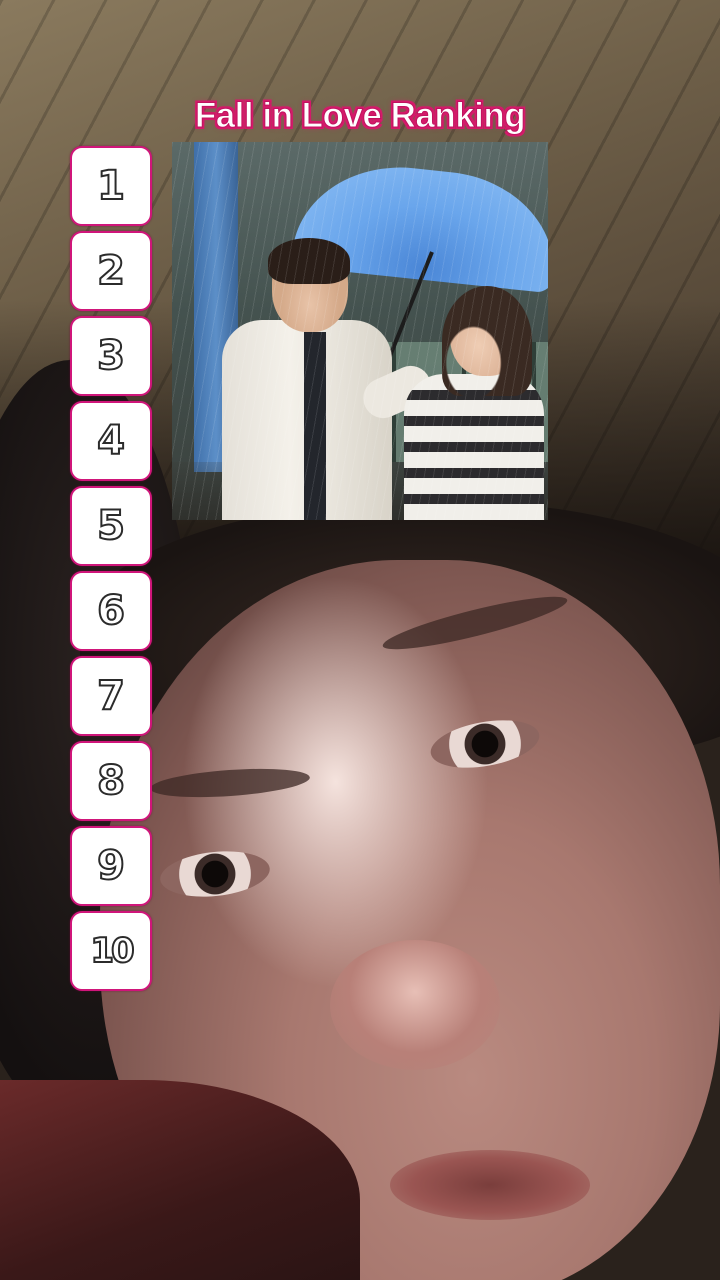 The width and height of the screenshot is (720, 1280). What do you see at coordinates (360, 116) in the screenshot?
I see `filter-title: Fall in Love Ranking` at bounding box center [360, 116].